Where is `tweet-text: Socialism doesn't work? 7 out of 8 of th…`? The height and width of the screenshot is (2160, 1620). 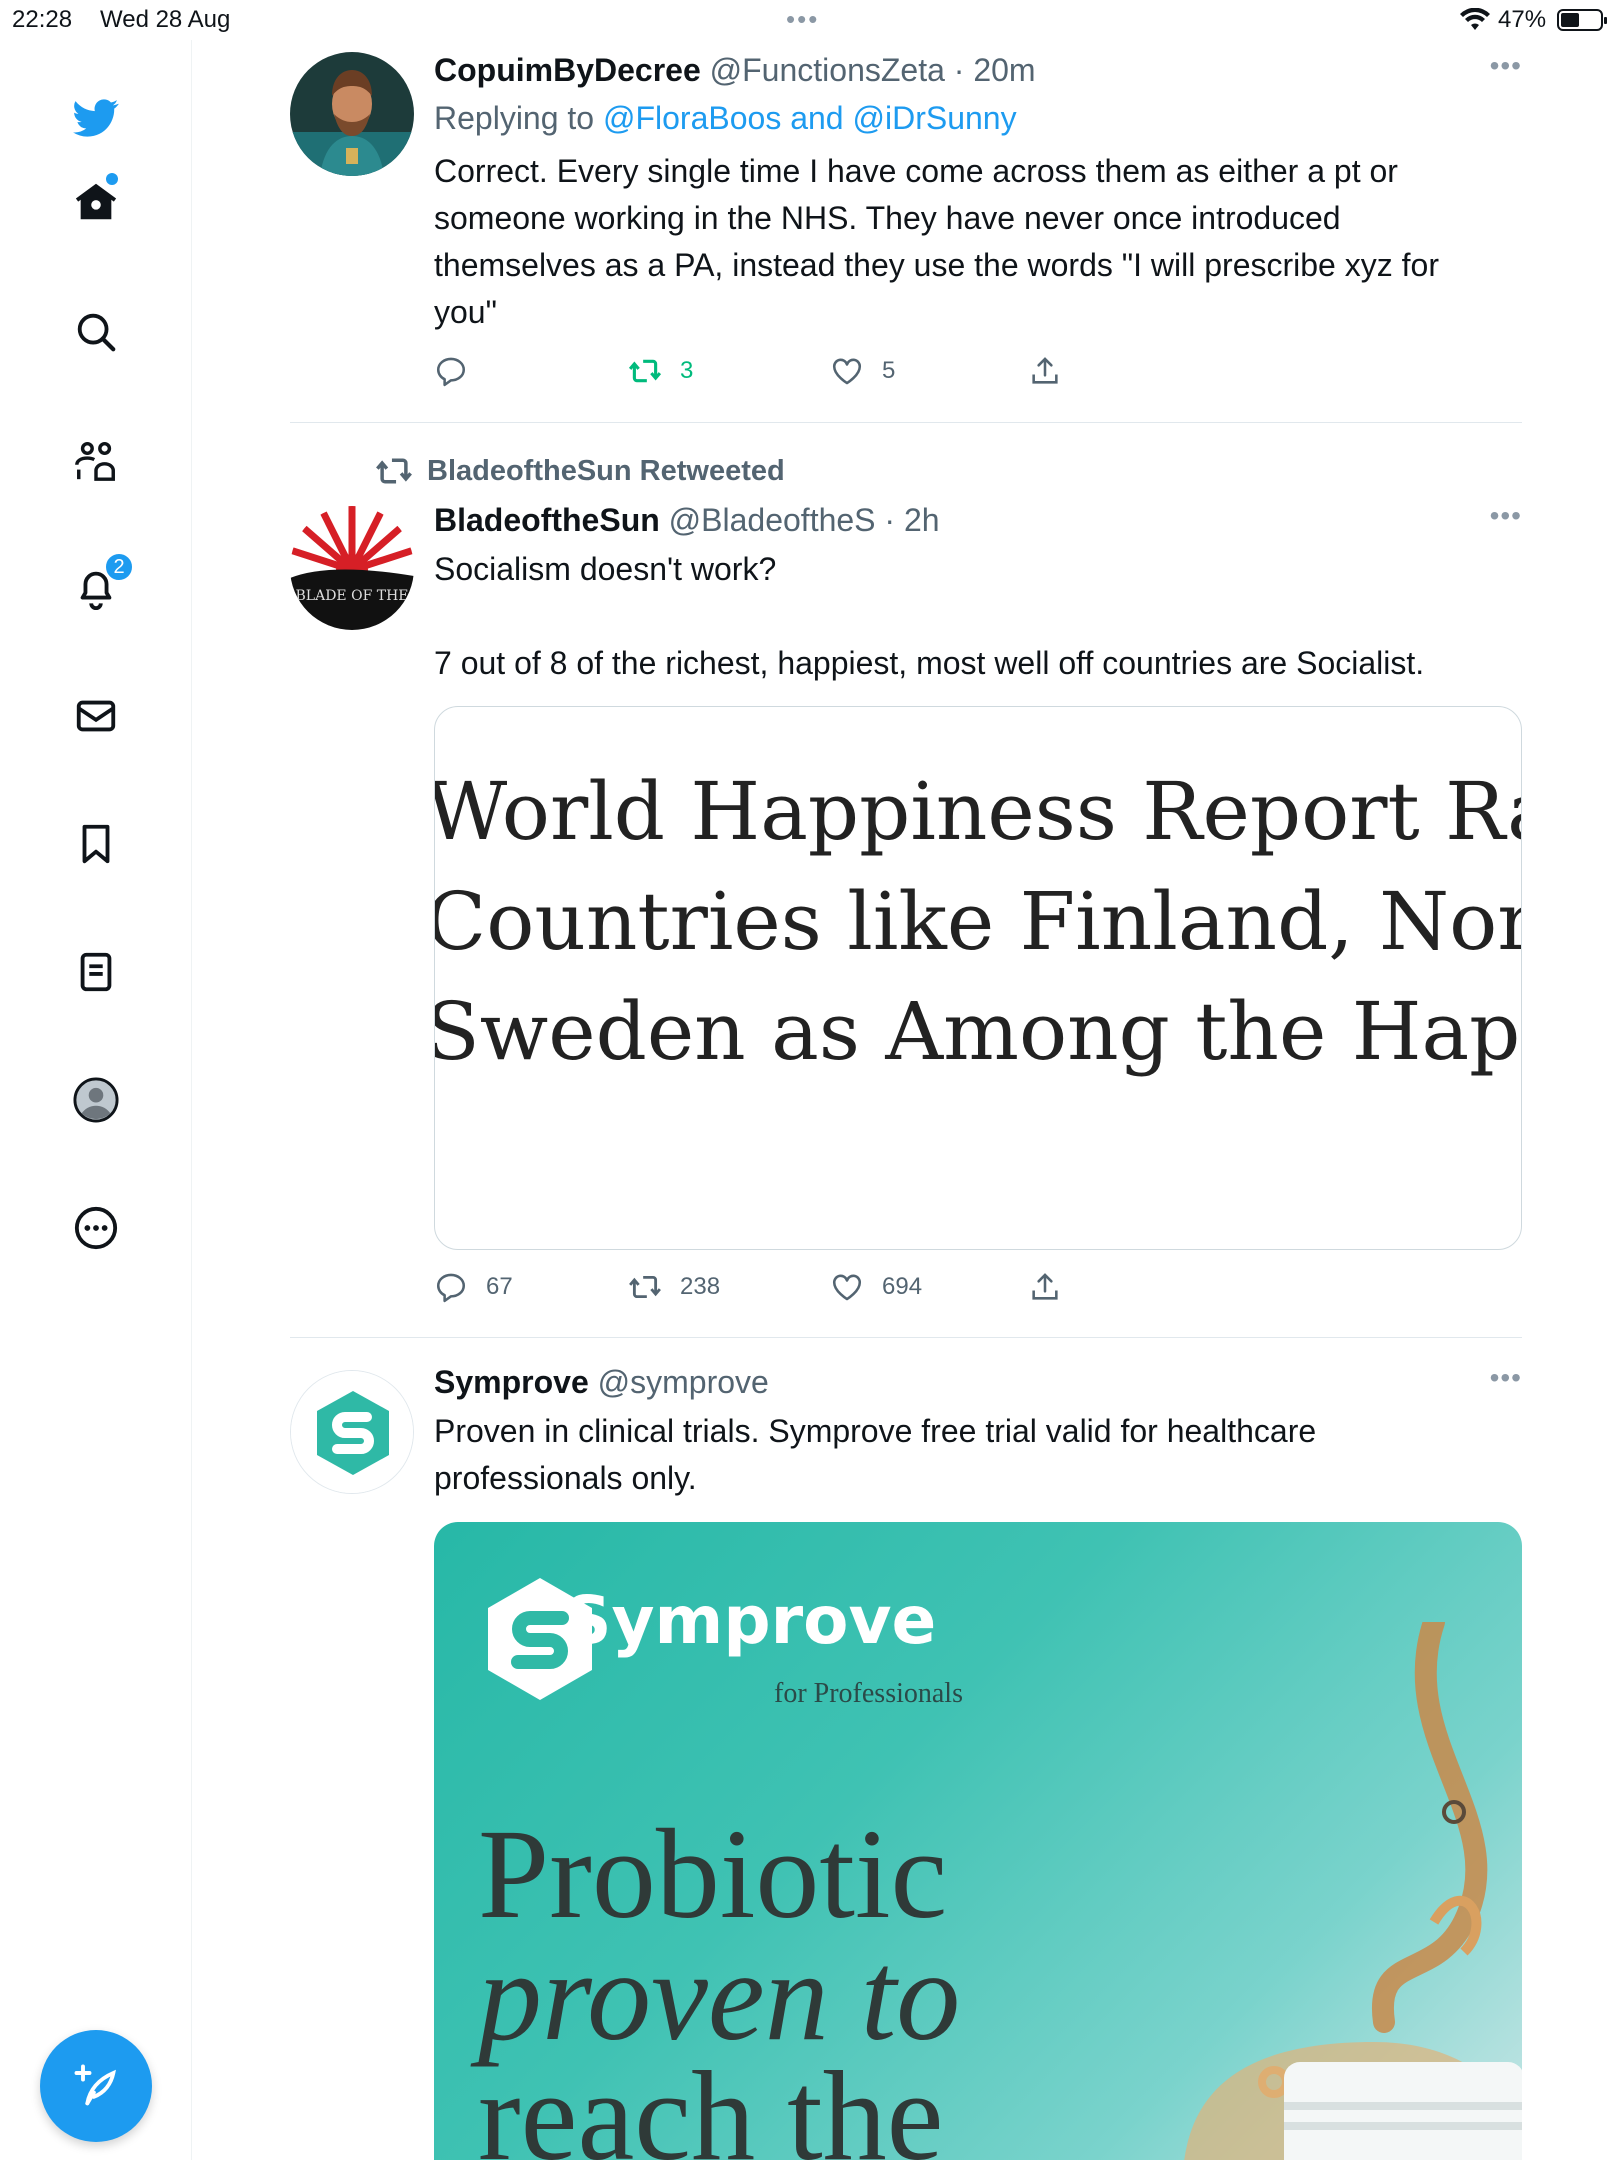 tweet-text: Socialism doesn't work? 7 out of 8 of th… is located at coordinates (978, 616).